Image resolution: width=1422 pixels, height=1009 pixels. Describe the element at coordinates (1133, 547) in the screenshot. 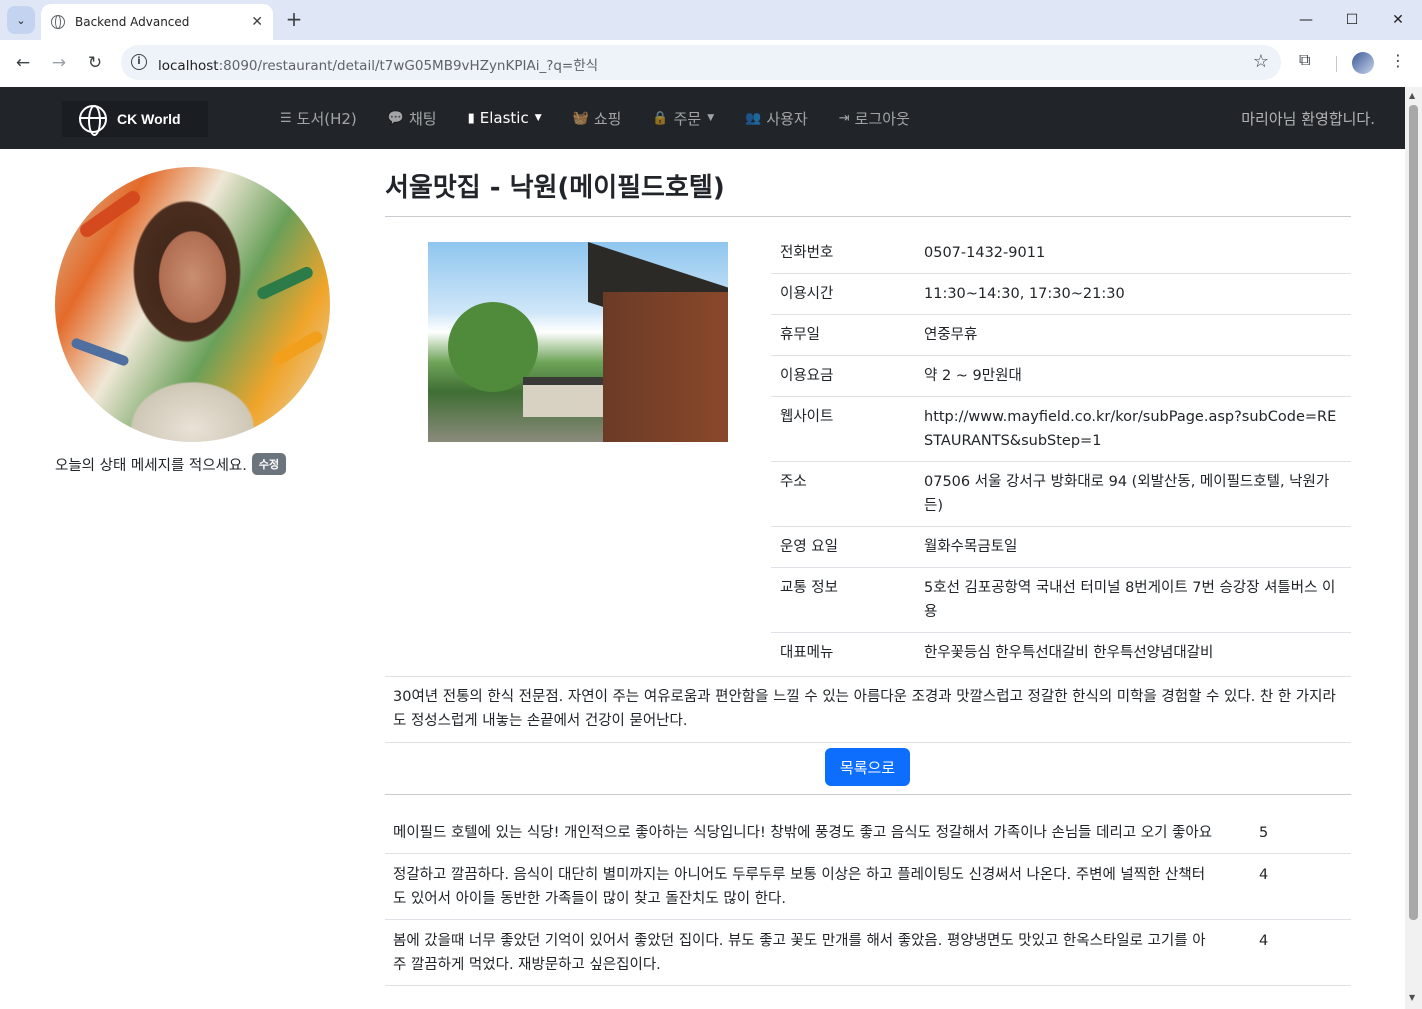

I see `info-value: 월화수목금토일` at that location.